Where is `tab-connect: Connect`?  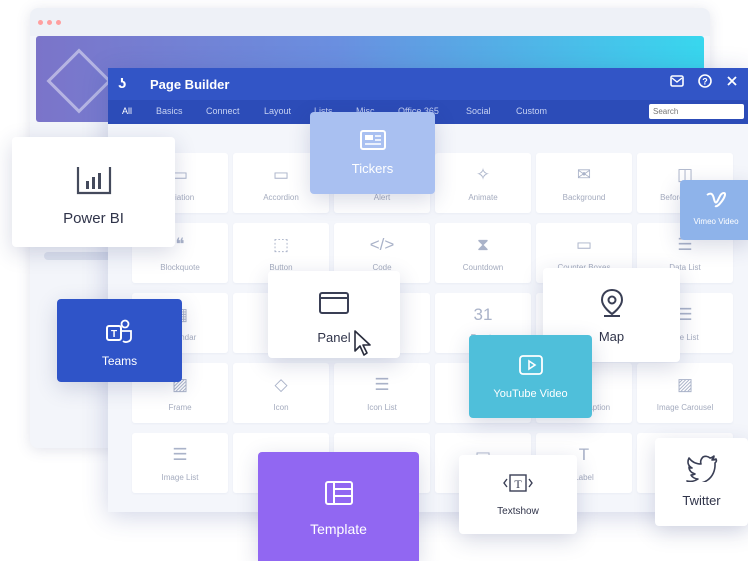 tab-connect: Connect is located at coordinates (223, 111).